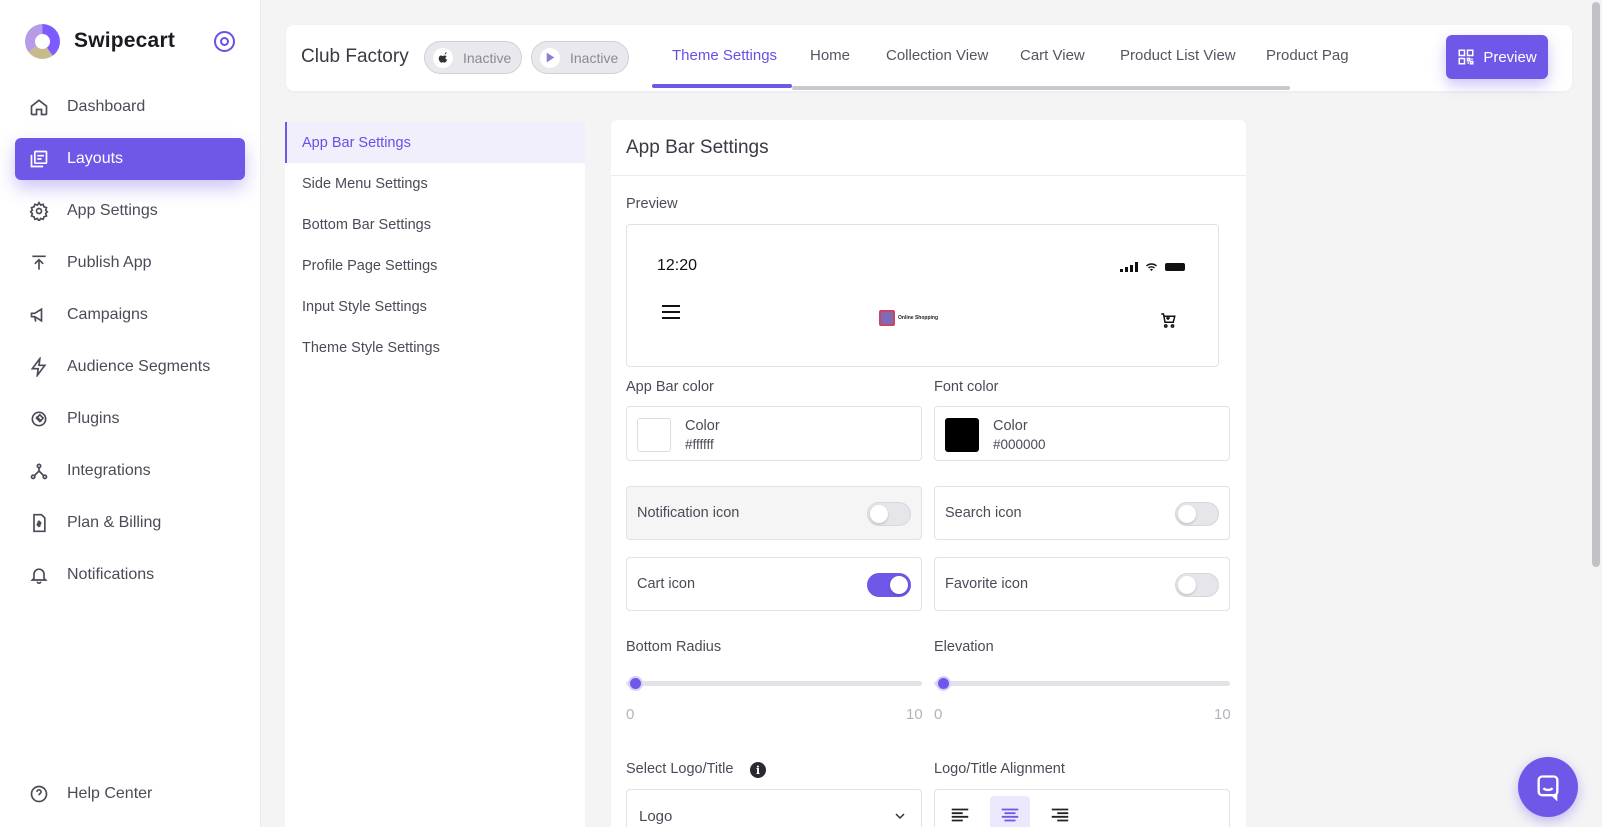 The width and height of the screenshot is (1602, 827). Describe the element at coordinates (1082, 584) in the screenshot. I see `favorite-icon-setting: Favorite icon` at that location.